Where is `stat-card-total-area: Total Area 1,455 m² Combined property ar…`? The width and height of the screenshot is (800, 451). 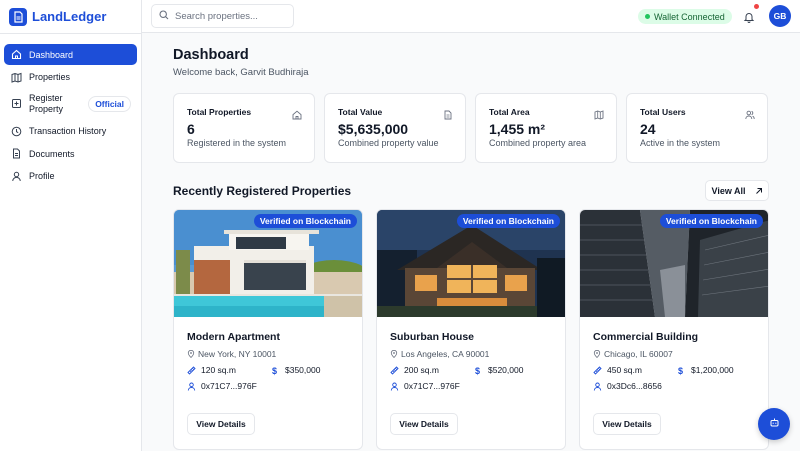 stat-card-total-area: Total Area 1,455 m² Combined property ar… is located at coordinates (546, 128).